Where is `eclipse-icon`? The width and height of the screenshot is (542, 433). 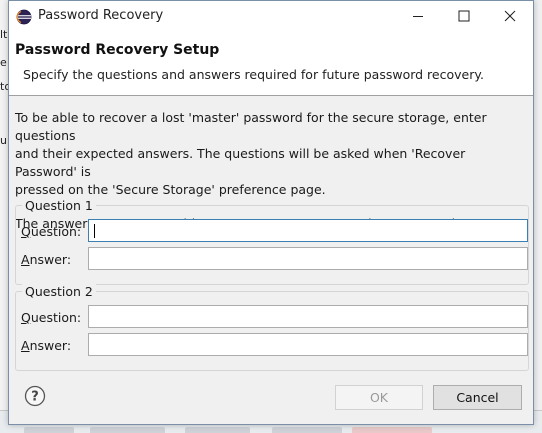 eclipse-icon is located at coordinates (24, 17).